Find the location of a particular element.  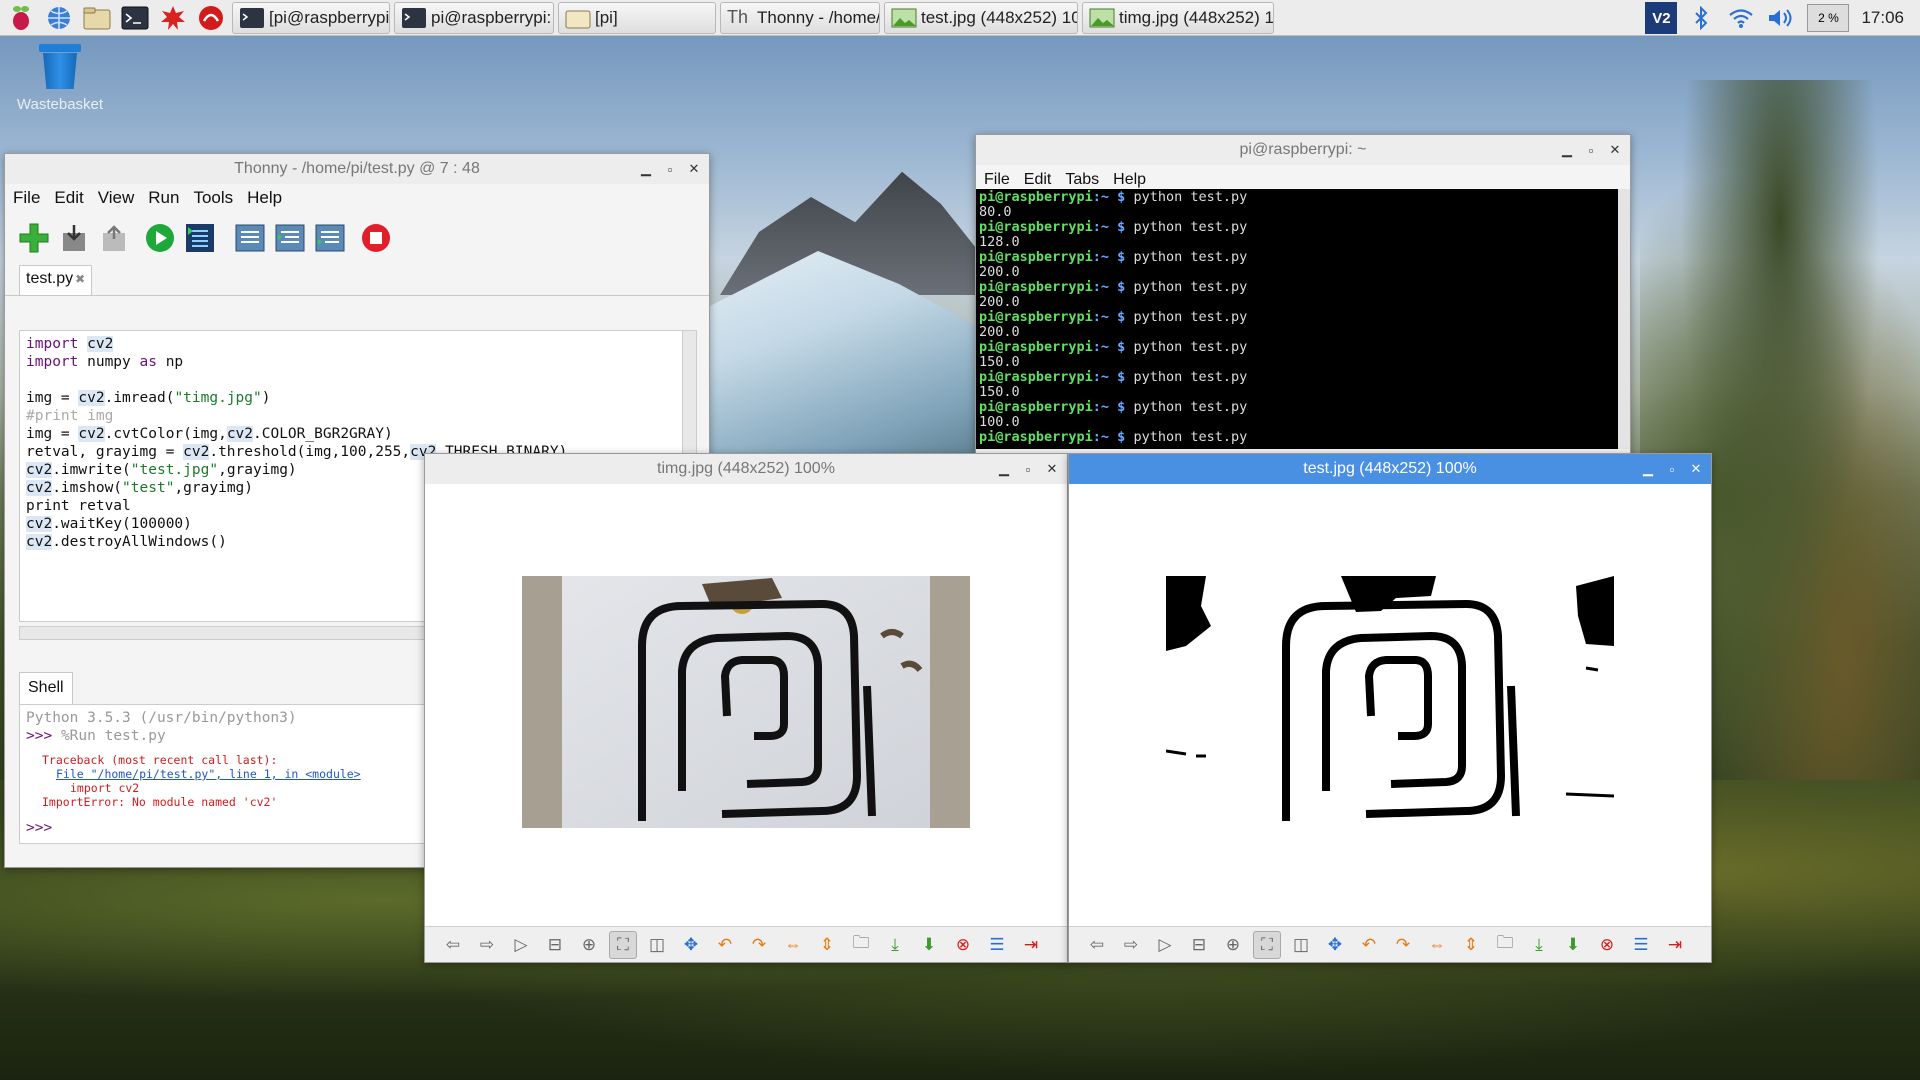

viewer-titlebar: timg.jpg (448x252) 100% ▁ ▫ ✕ is located at coordinates (746, 469).